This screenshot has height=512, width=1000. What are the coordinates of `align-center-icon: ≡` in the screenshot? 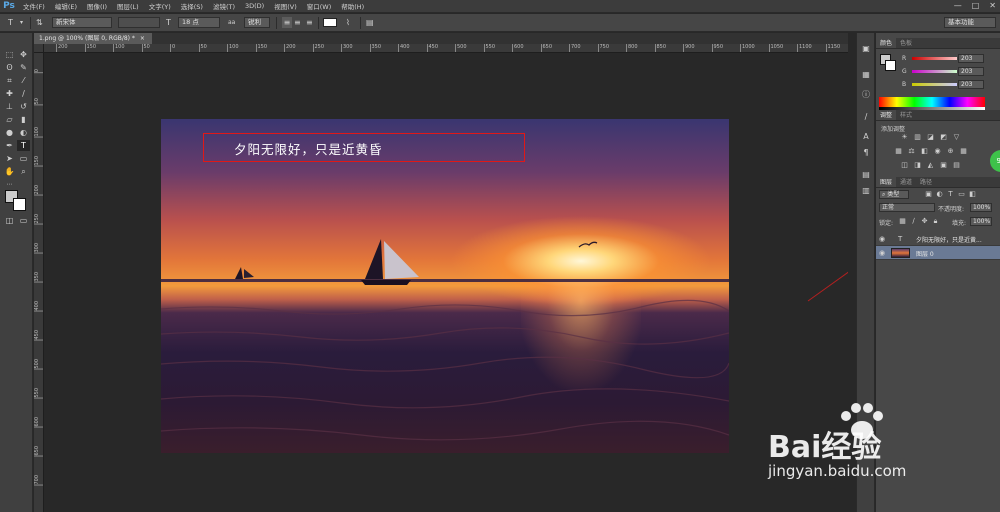 It's located at (297, 22).